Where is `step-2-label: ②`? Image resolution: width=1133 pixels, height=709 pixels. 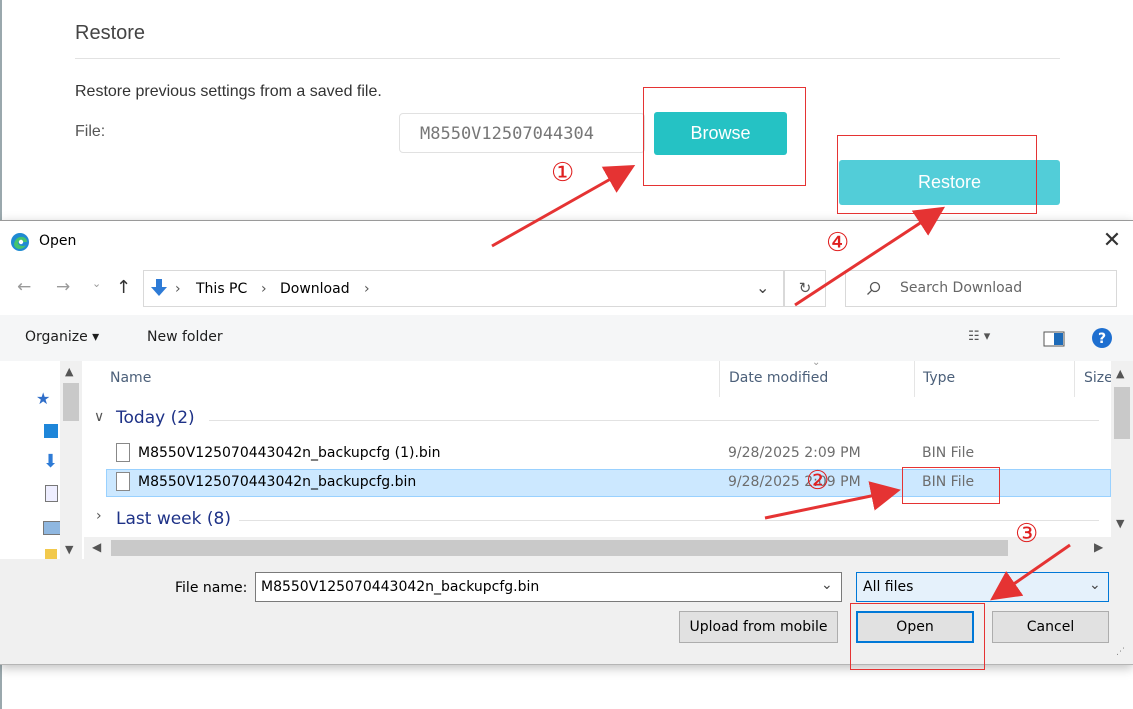 step-2-label: ② is located at coordinates (818, 481).